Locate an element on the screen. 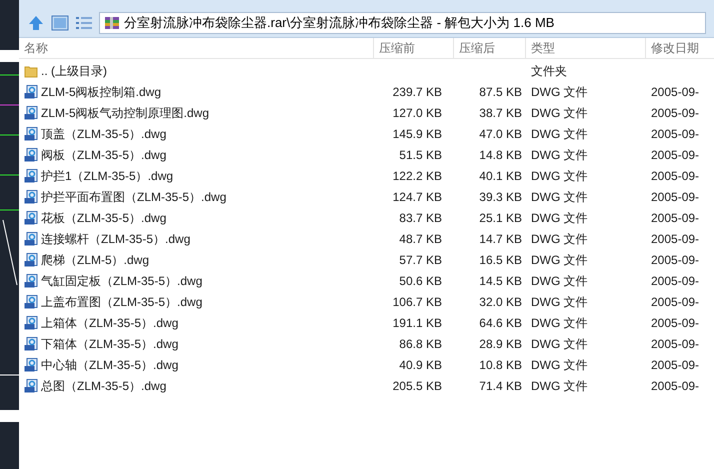  file-name: 花板（ZLM-35-5）.dwg is located at coordinates (103, 217).